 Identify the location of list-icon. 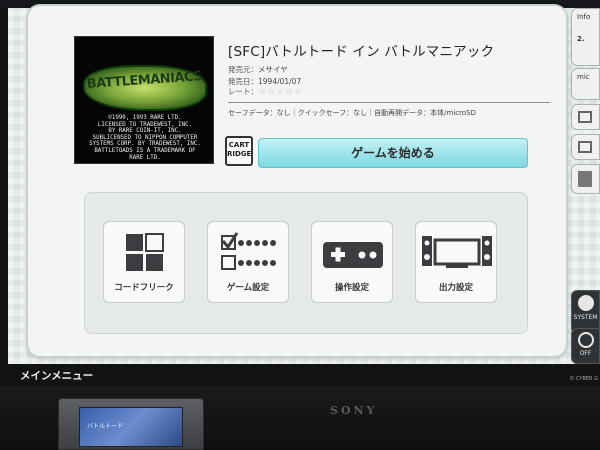
(585, 179).